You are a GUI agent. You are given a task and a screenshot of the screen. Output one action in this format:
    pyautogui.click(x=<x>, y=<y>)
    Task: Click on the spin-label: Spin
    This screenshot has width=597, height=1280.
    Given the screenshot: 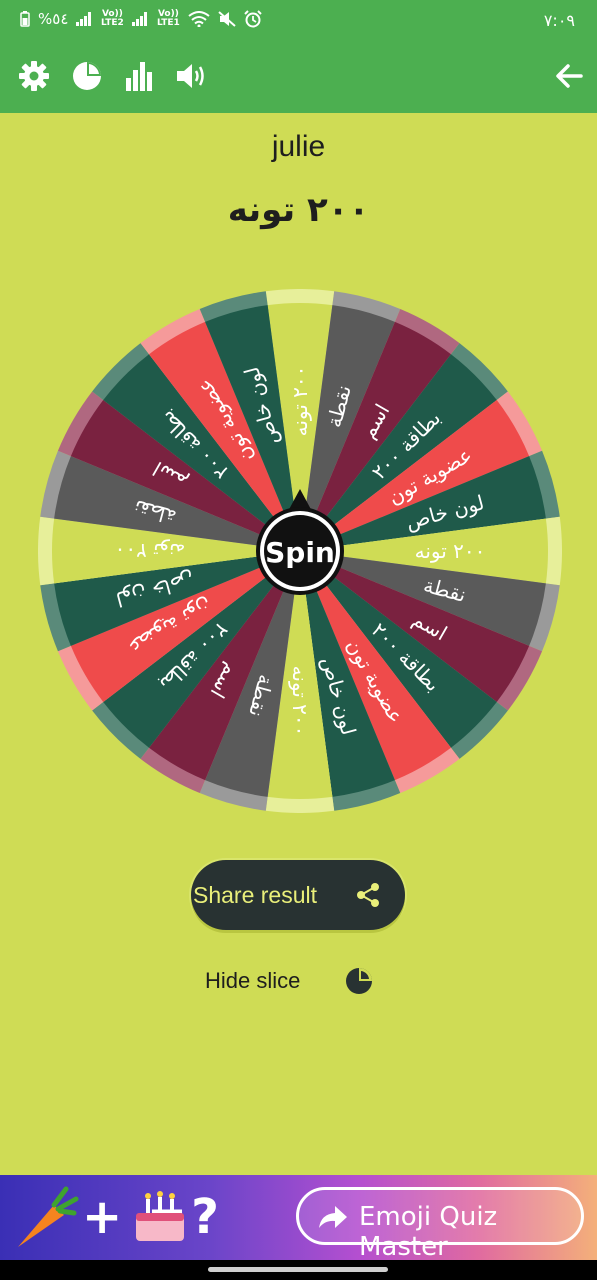 What is the action you would take?
    pyautogui.click(x=300, y=552)
    